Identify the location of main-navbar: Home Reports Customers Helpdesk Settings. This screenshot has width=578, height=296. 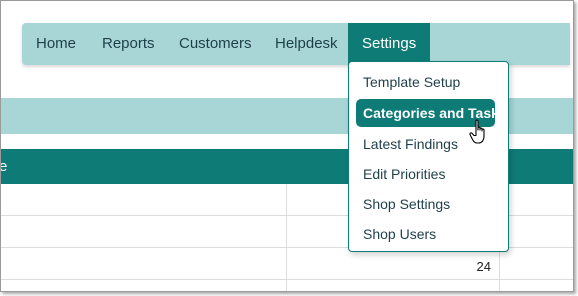
(296, 44).